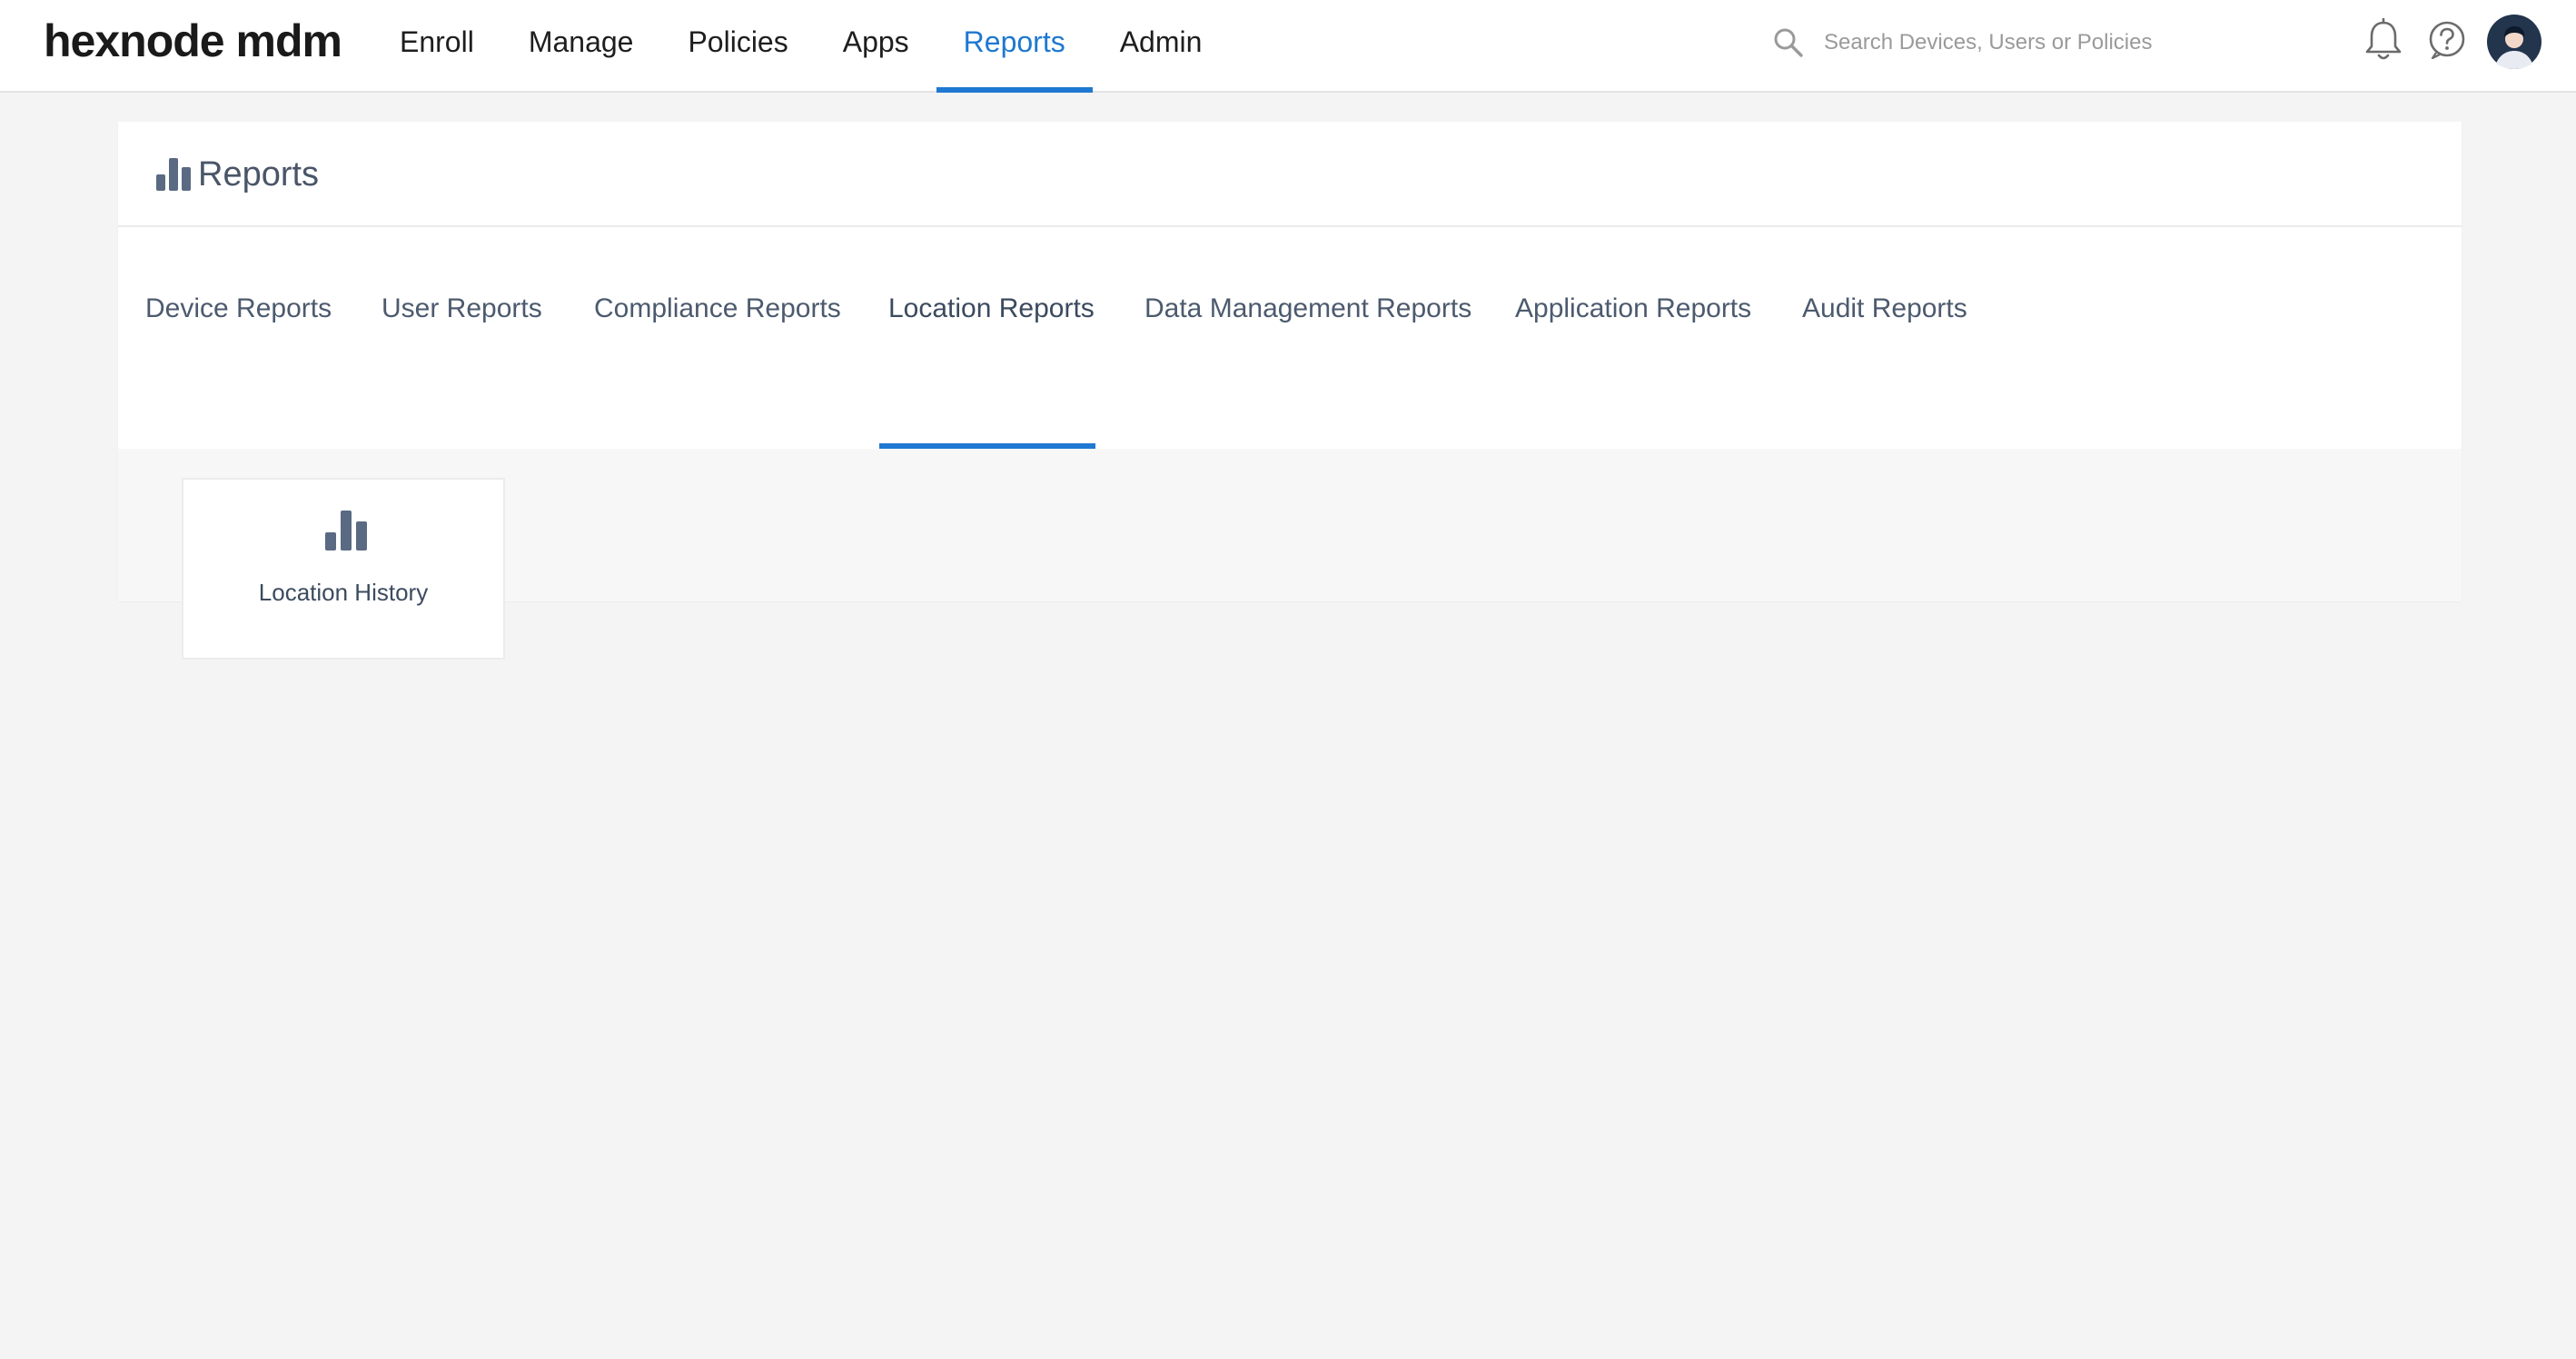 Image resolution: width=2576 pixels, height=1359 pixels. I want to click on search-icon, so click(1788, 42).